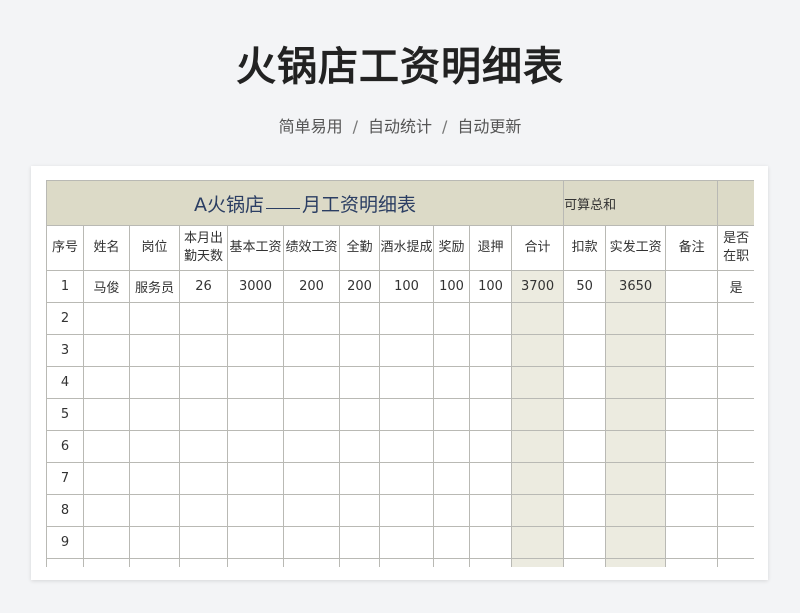 This screenshot has height=613, width=800. What do you see at coordinates (585, 286) in the screenshot?
I see `table-cell: 50` at bounding box center [585, 286].